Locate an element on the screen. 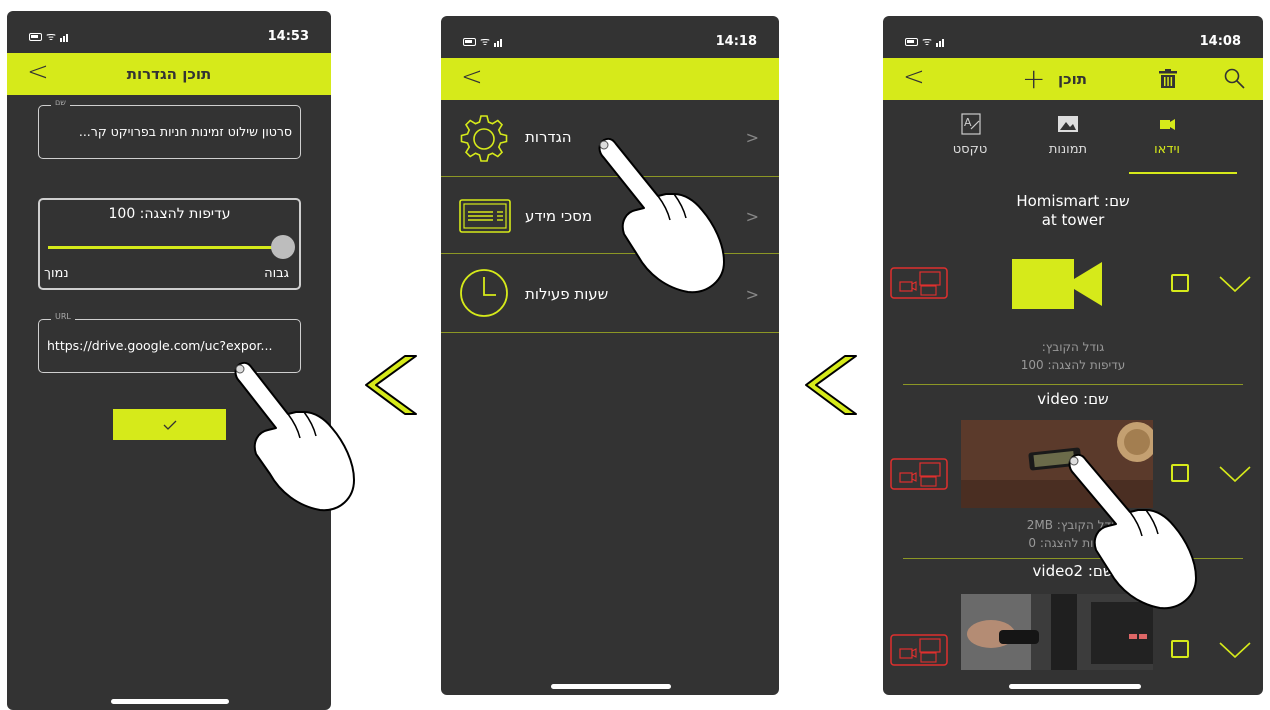 The height and width of the screenshot is (710, 1270). nav-bar: < תוכן הגדרות is located at coordinates (169, 74).